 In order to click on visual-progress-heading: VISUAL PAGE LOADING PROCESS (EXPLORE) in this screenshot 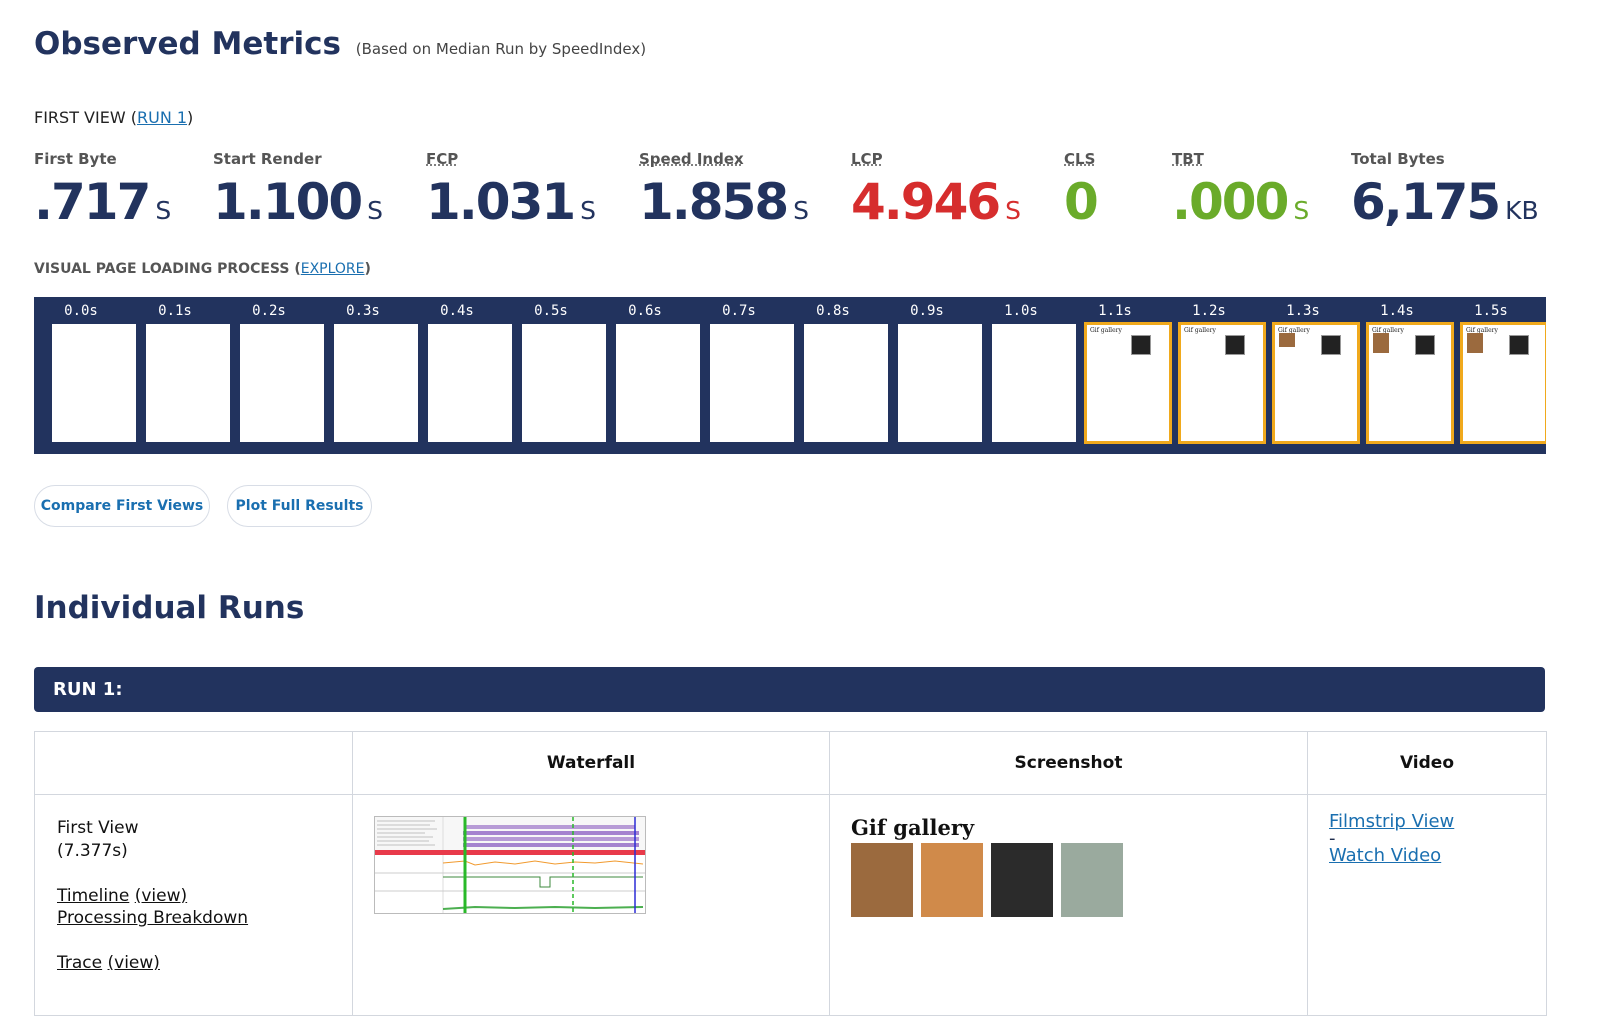, I will do `click(202, 269)`.